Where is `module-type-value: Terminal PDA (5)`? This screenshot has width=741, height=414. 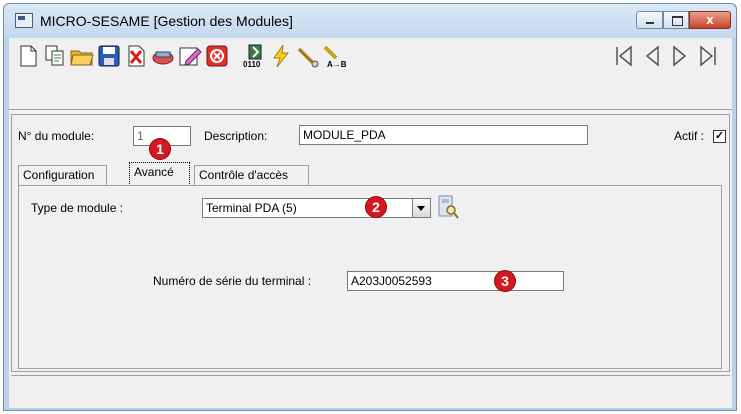
module-type-value: Terminal PDA (5) is located at coordinates (251, 208).